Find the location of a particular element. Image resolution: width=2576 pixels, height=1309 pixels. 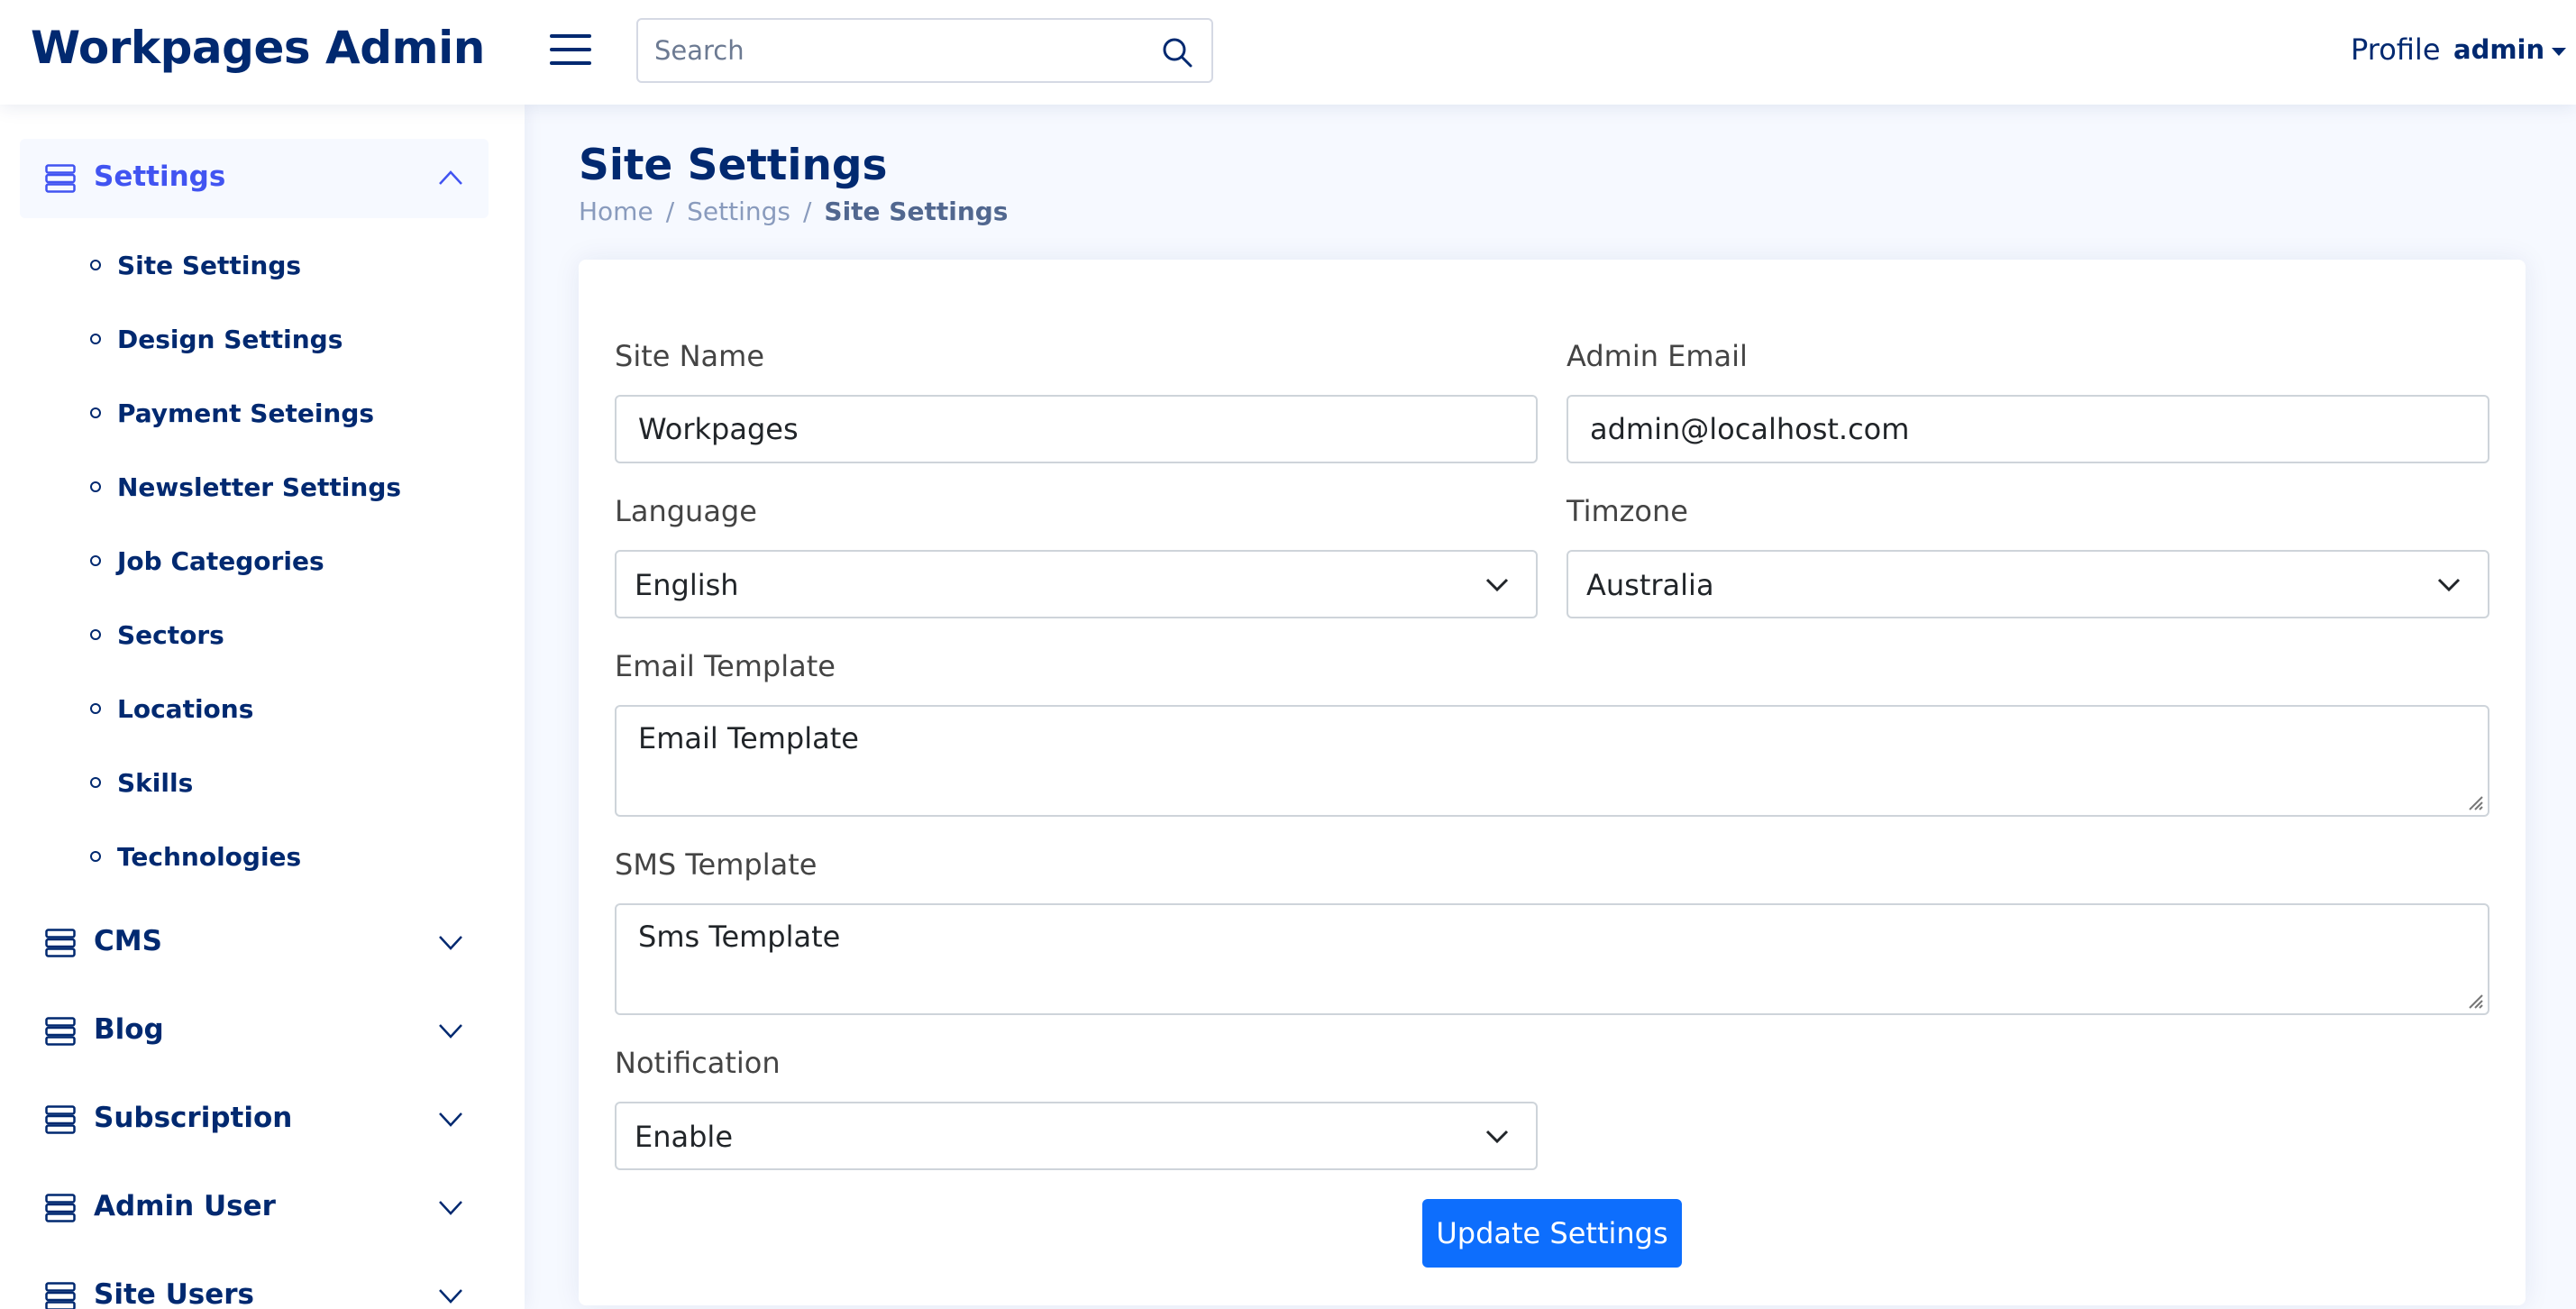

site-name-input is located at coordinates (1076, 430).